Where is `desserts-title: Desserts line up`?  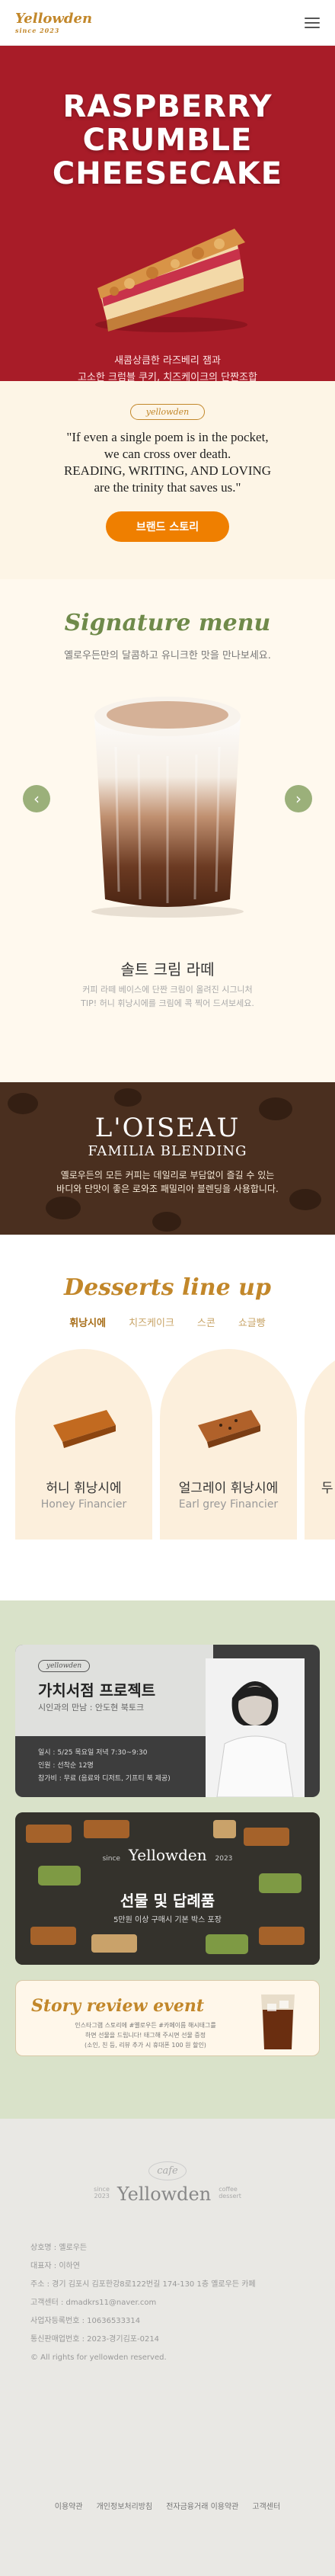 desserts-title: Desserts line up is located at coordinates (167, 1287).